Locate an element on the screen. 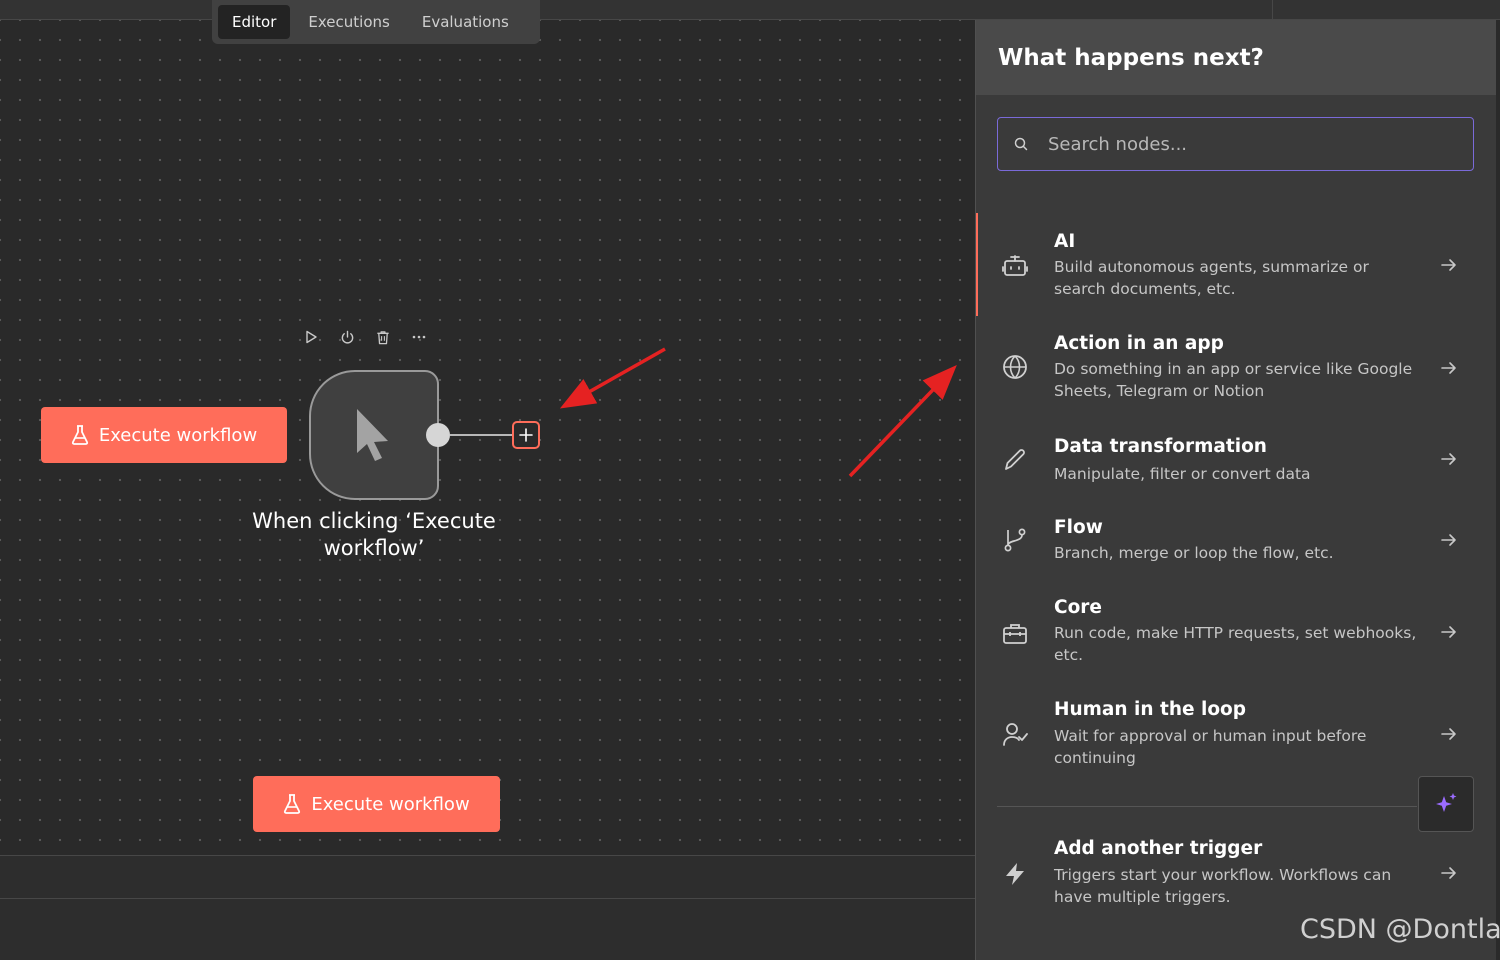 This screenshot has width=1500, height=960. plus-icon is located at coordinates (526, 435).